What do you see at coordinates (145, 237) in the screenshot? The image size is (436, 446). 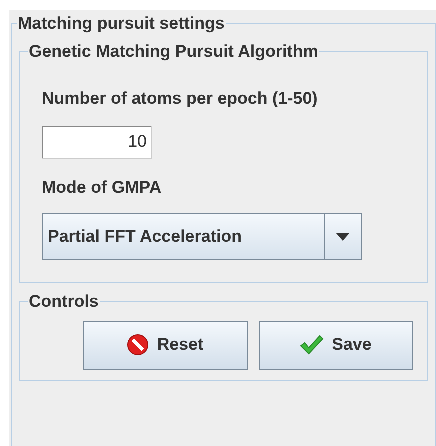 I see `dropdown-value: Partial FFT Acceleration` at bounding box center [145, 237].